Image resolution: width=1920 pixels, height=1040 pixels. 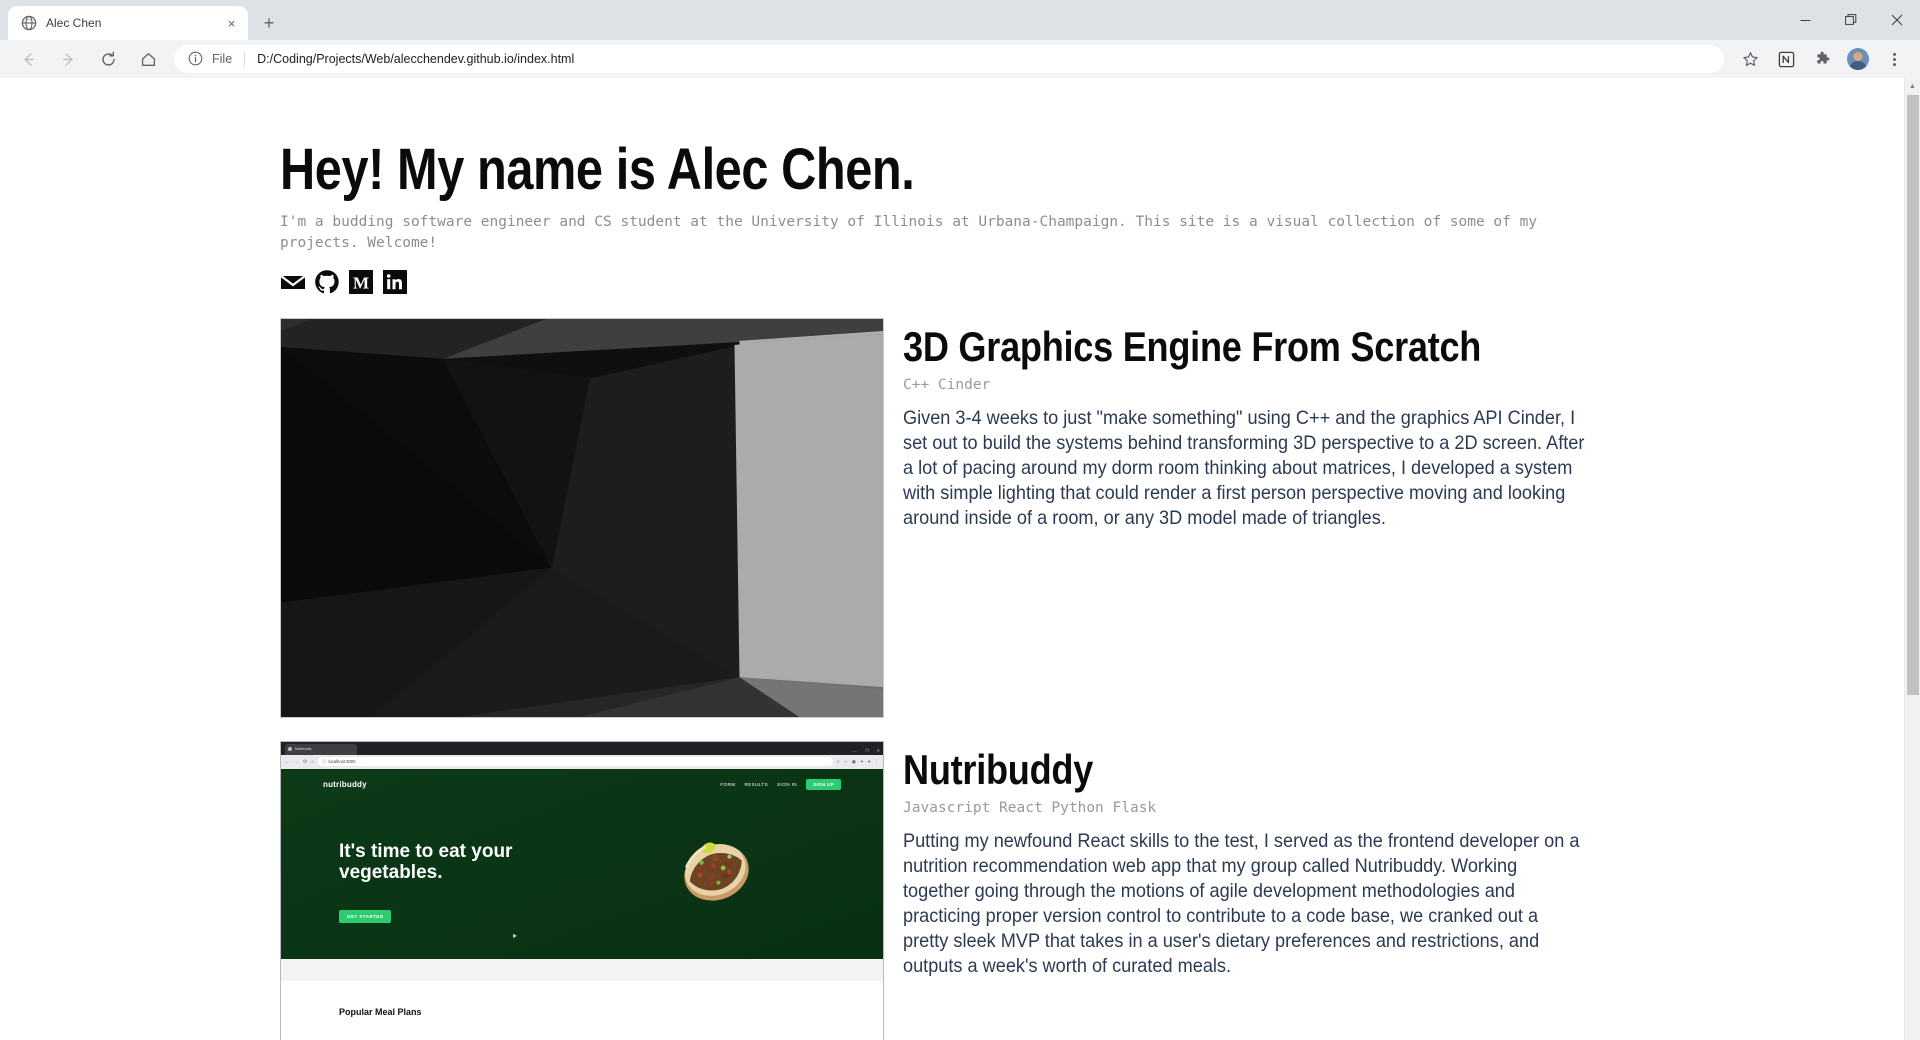 I want to click on nav-link-sign-in: SIGN IN, so click(x=787, y=784).